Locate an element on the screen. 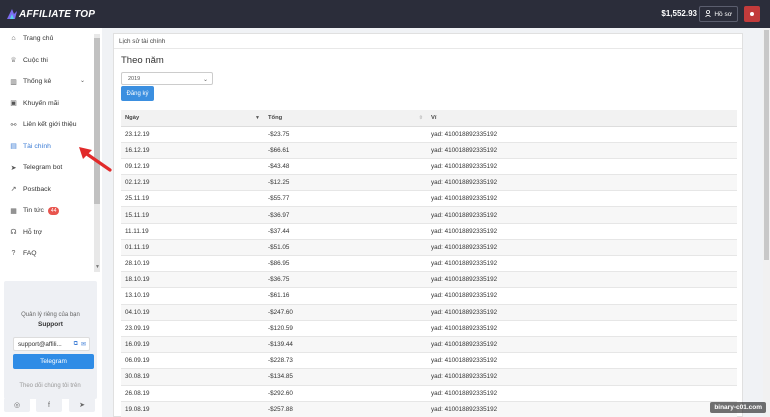  sidebar-item-postback: ↗ Postback is located at coordinates (47, 190).